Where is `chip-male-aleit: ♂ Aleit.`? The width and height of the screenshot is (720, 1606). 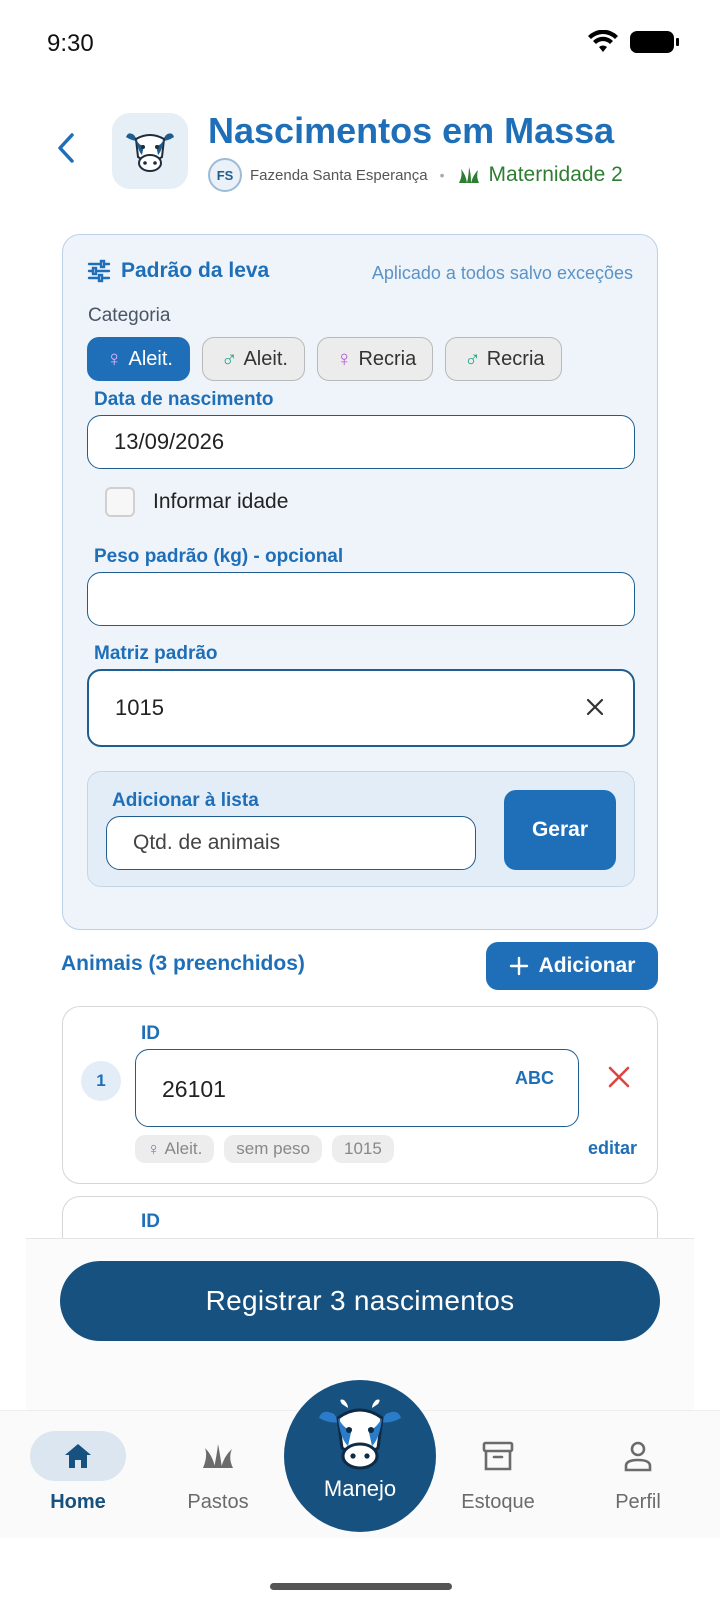
chip-male-aleit: ♂ Aleit. is located at coordinates (253, 359).